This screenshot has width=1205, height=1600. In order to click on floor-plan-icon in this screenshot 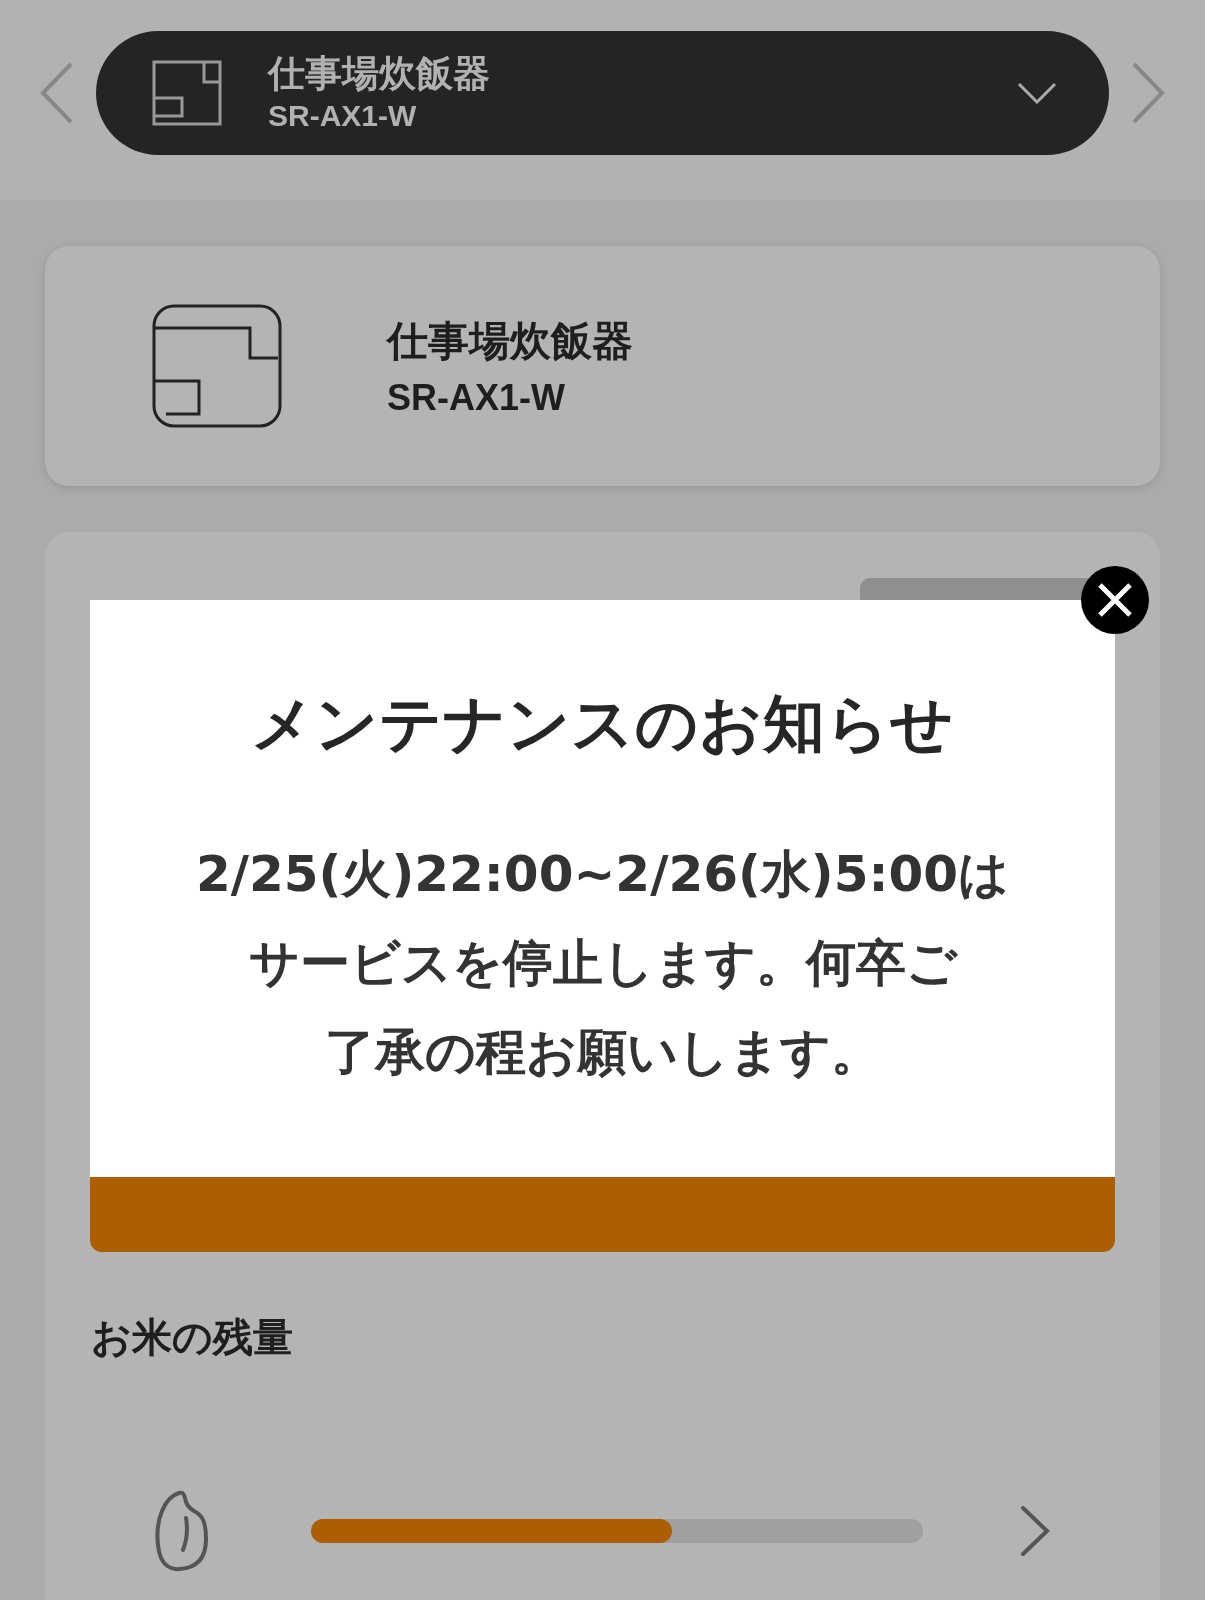, I will do `click(187, 93)`.